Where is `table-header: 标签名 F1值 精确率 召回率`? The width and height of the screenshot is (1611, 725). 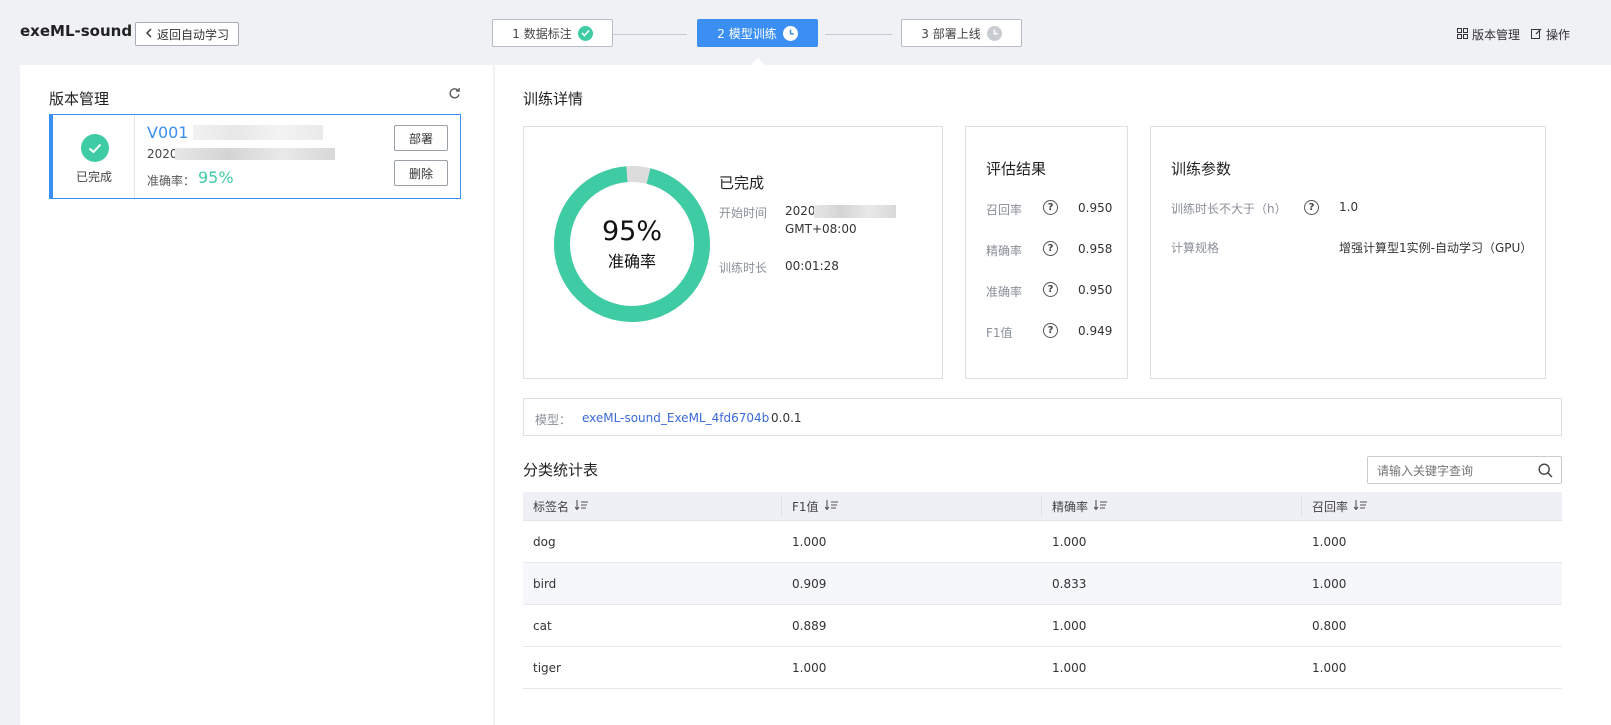
table-header: 标签名 F1值 精确率 召回率 is located at coordinates (1042, 506).